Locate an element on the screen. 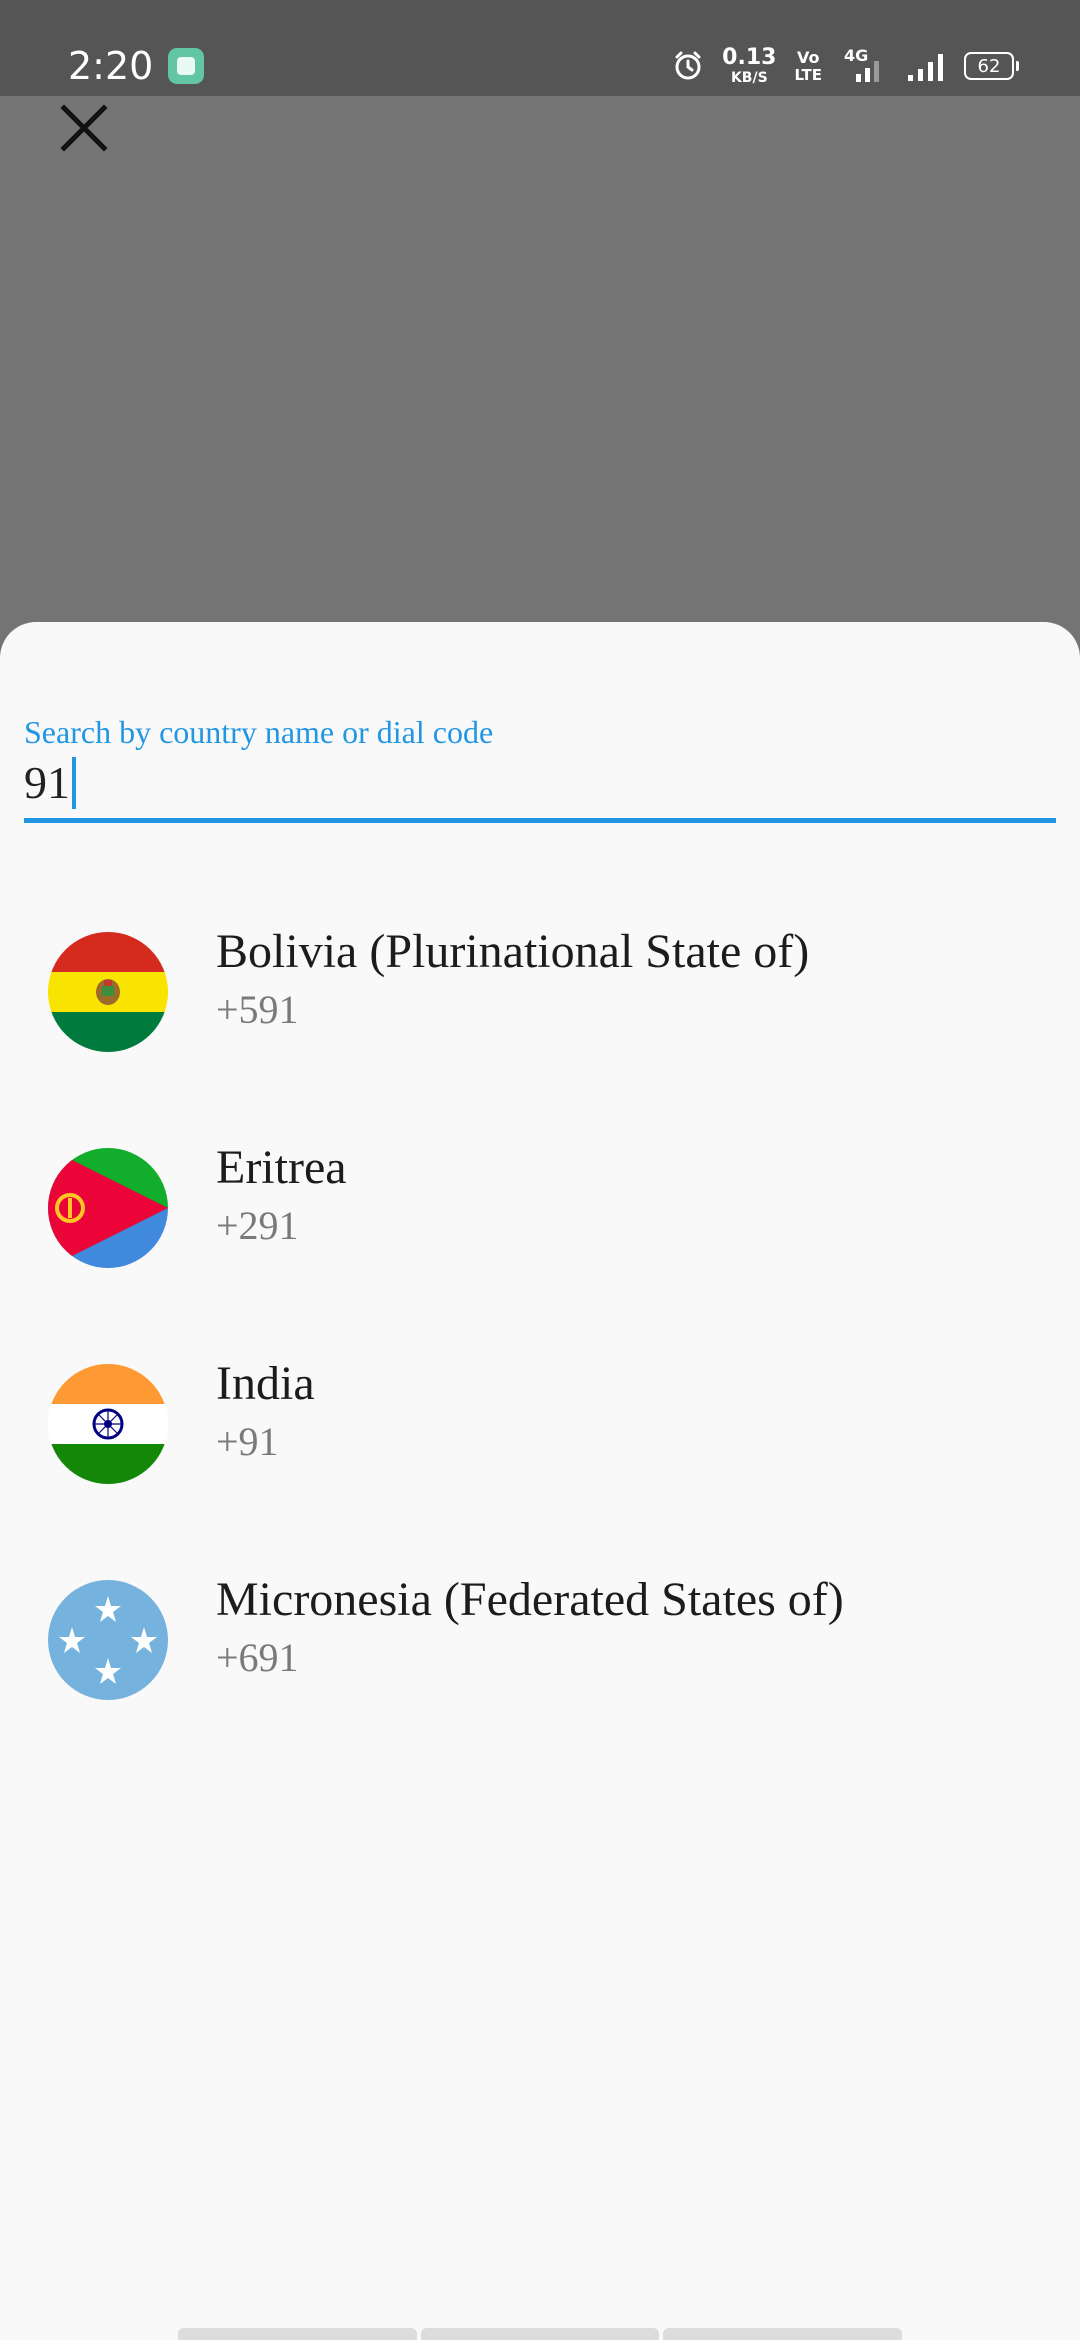 This screenshot has height=2340, width=1080. close-button is located at coordinates (84, 128).